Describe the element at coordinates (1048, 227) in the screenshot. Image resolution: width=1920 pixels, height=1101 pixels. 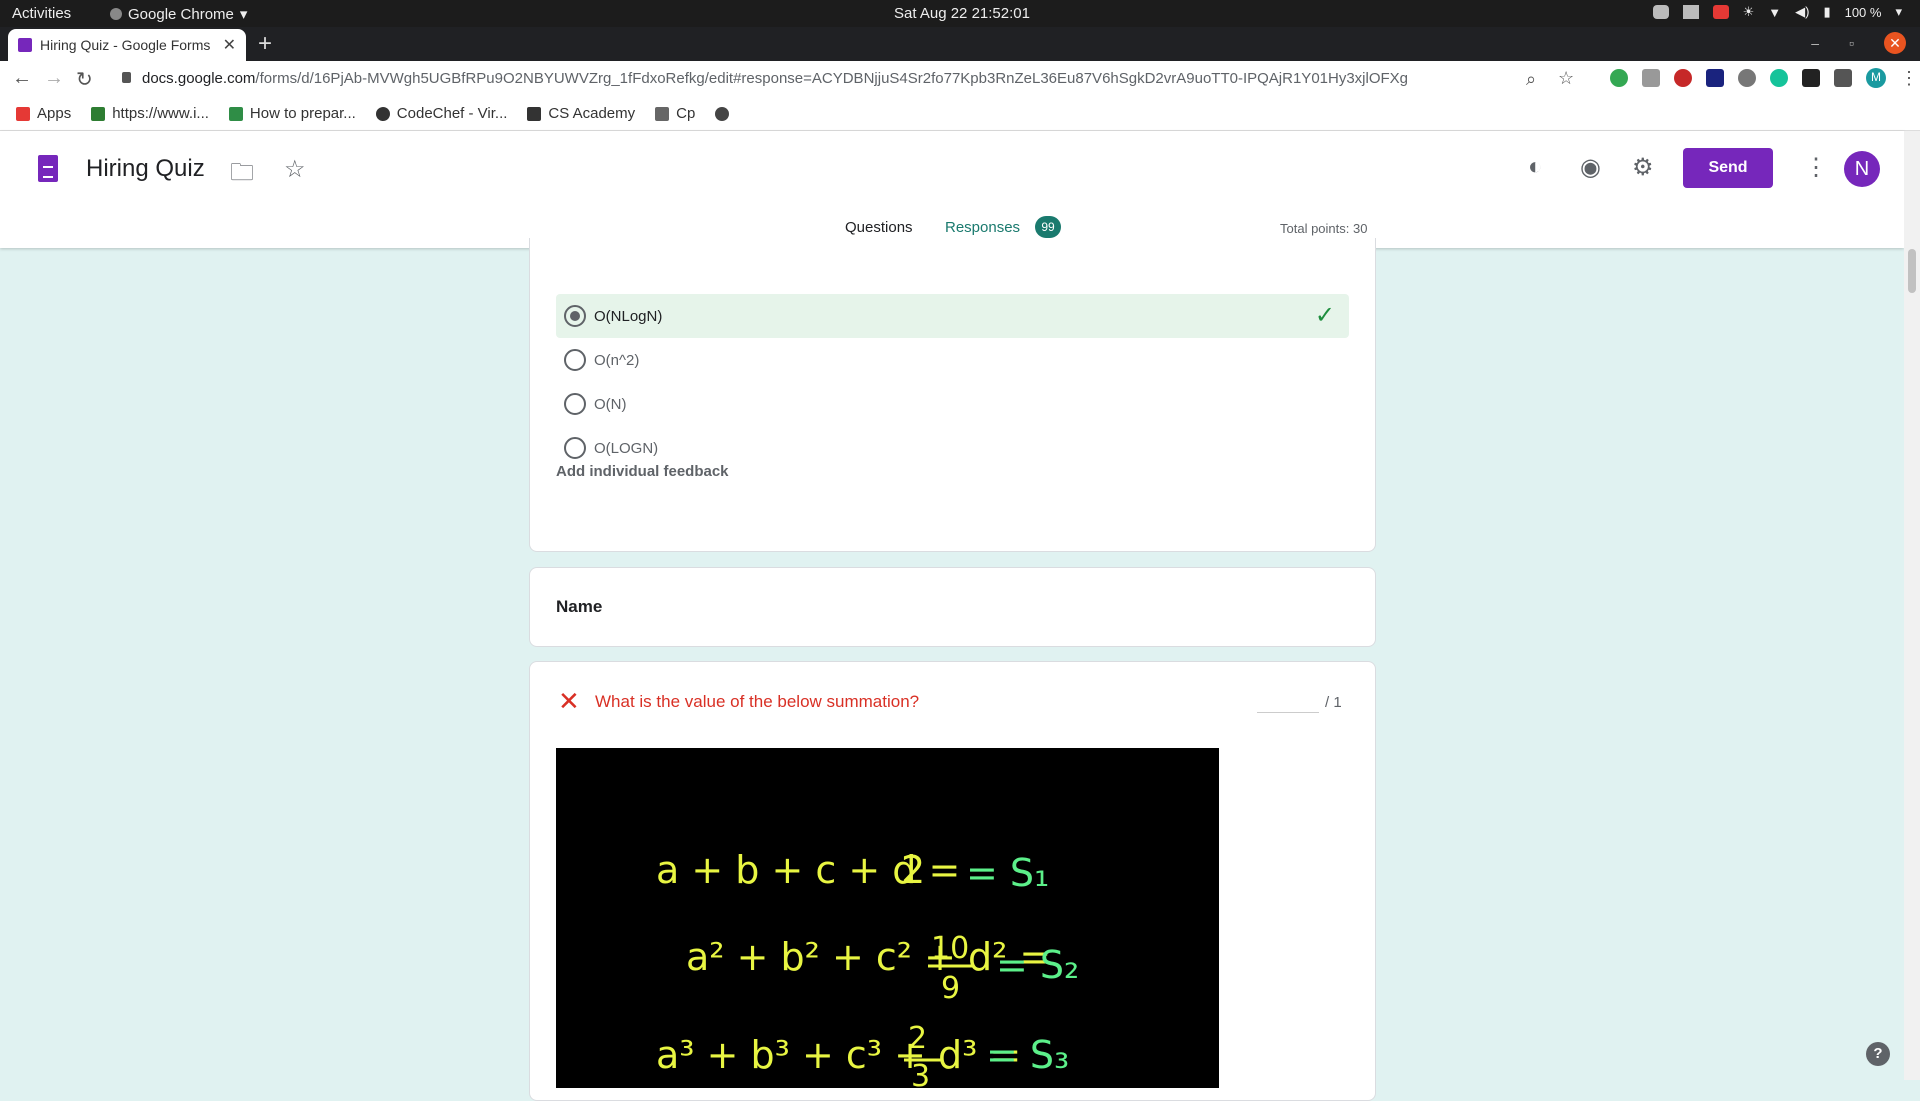
I see `responses-count-badge: 99` at that location.